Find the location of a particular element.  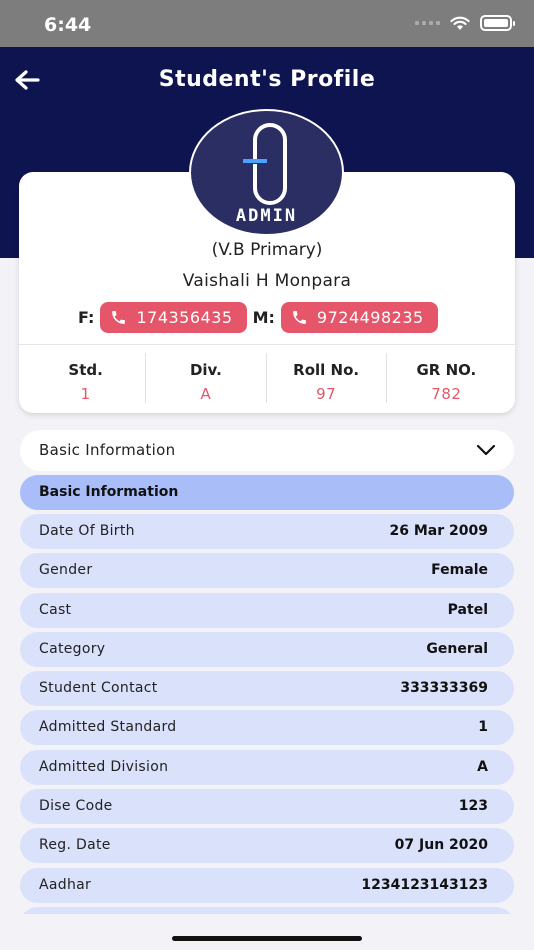

stat-std: Std. 1 is located at coordinates (86, 378).